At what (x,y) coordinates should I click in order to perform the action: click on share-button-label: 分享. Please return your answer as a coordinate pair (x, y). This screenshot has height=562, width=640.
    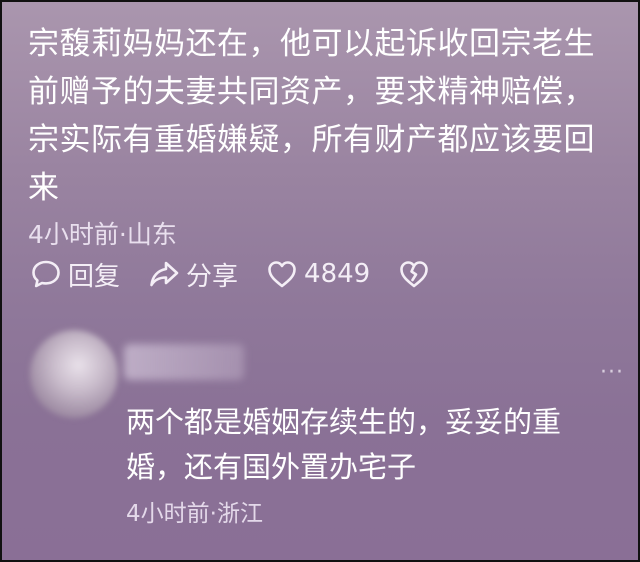
    Looking at the image, I should click on (212, 276).